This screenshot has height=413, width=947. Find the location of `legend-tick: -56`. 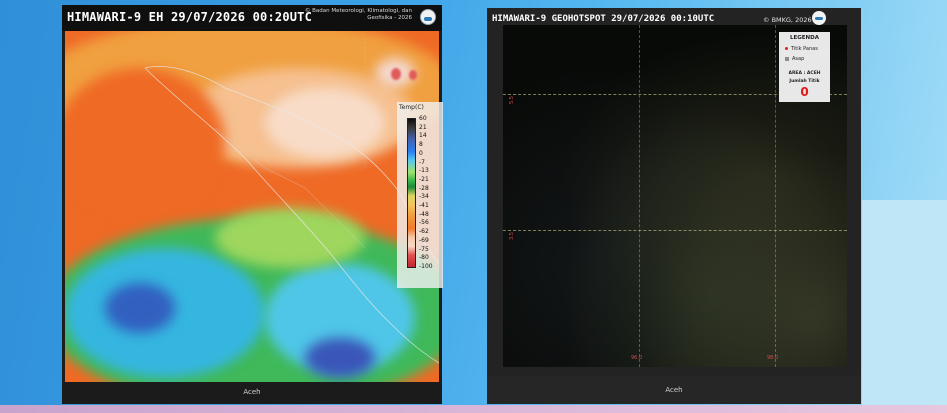

legend-tick: -56 is located at coordinates (424, 223).